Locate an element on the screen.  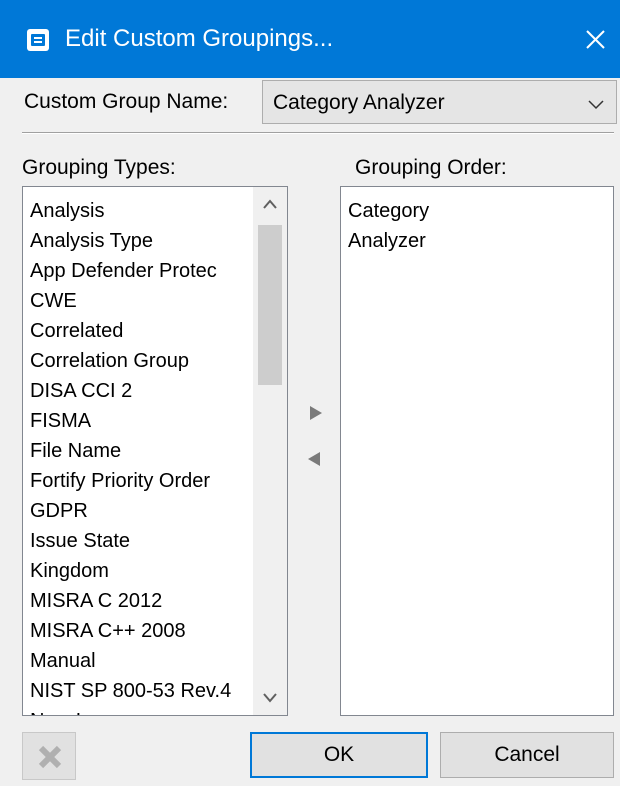
list-item: Kingdom is located at coordinates (143, 572).